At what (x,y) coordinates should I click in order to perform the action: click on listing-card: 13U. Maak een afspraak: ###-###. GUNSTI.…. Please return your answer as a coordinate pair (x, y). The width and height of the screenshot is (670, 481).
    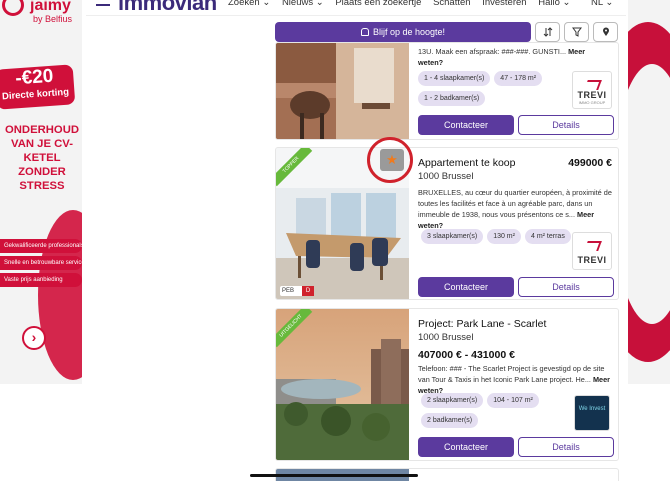
    Looking at the image, I should click on (447, 91).